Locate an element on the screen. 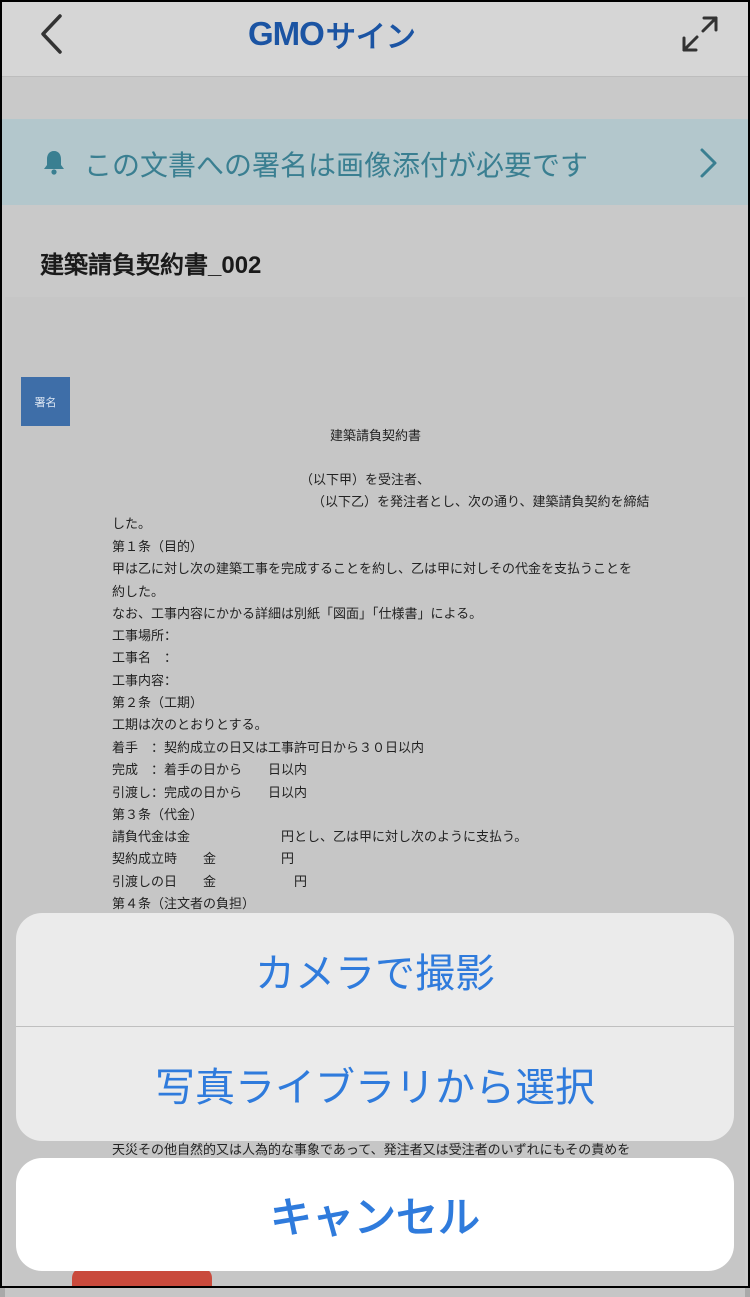 Image resolution: width=750 pixels, height=1297 pixels. doc-line: 工事名 ： is located at coordinates (145, 658).